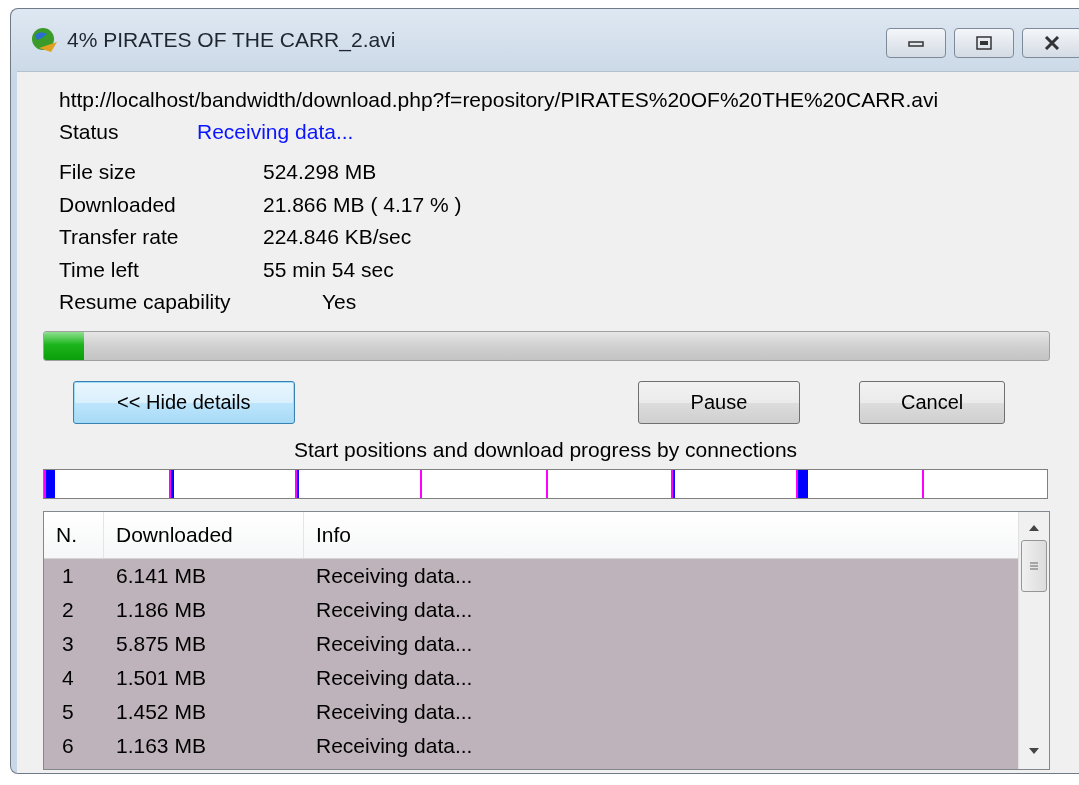  I want to click on detail-value: Yes, so click(339, 301).